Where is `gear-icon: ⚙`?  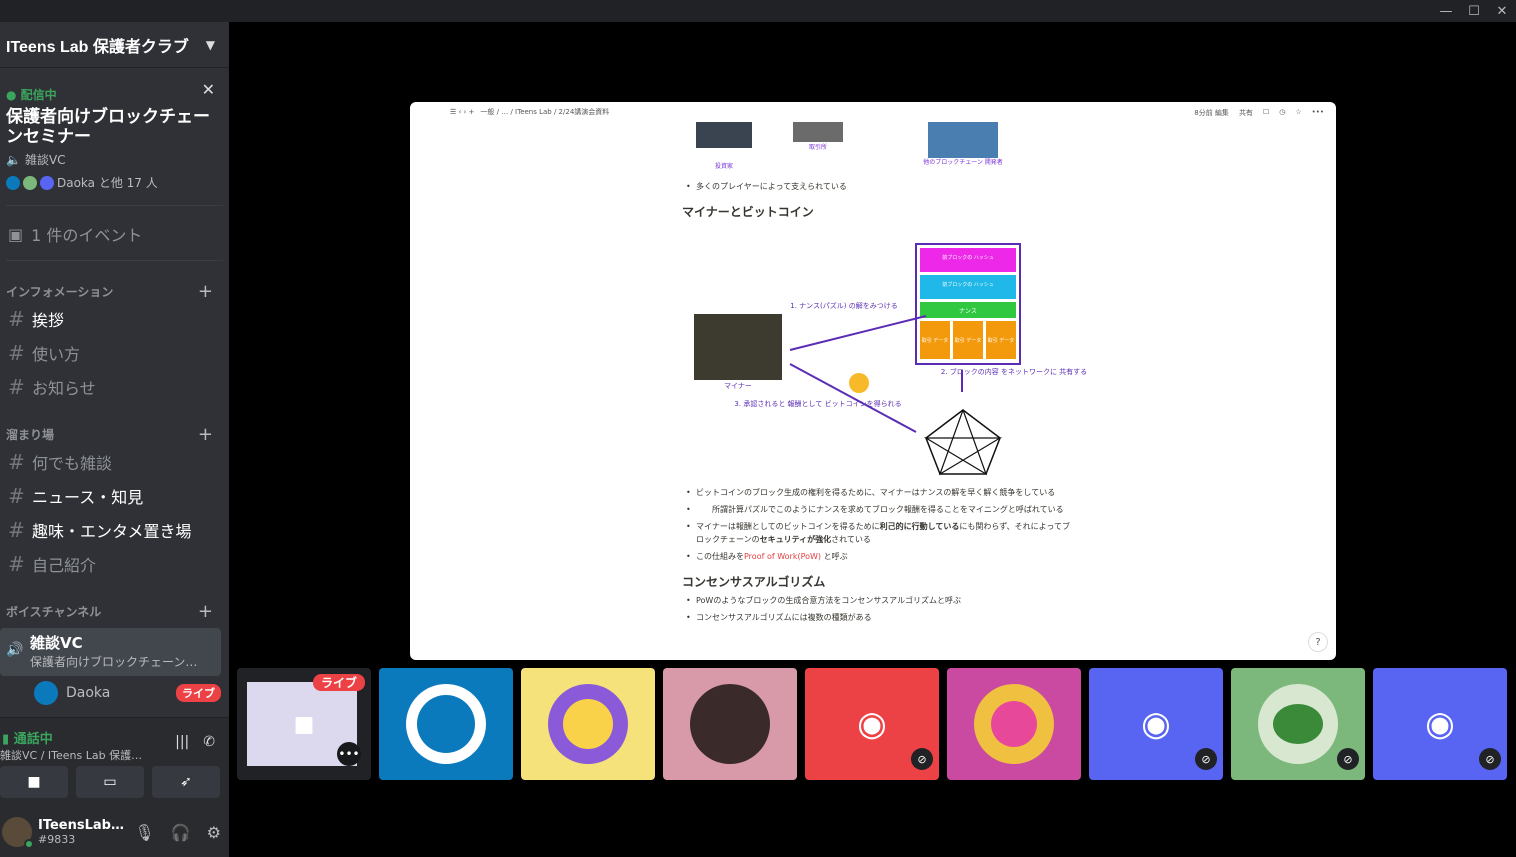 gear-icon: ⚙ is located at coordinates (214, 832).